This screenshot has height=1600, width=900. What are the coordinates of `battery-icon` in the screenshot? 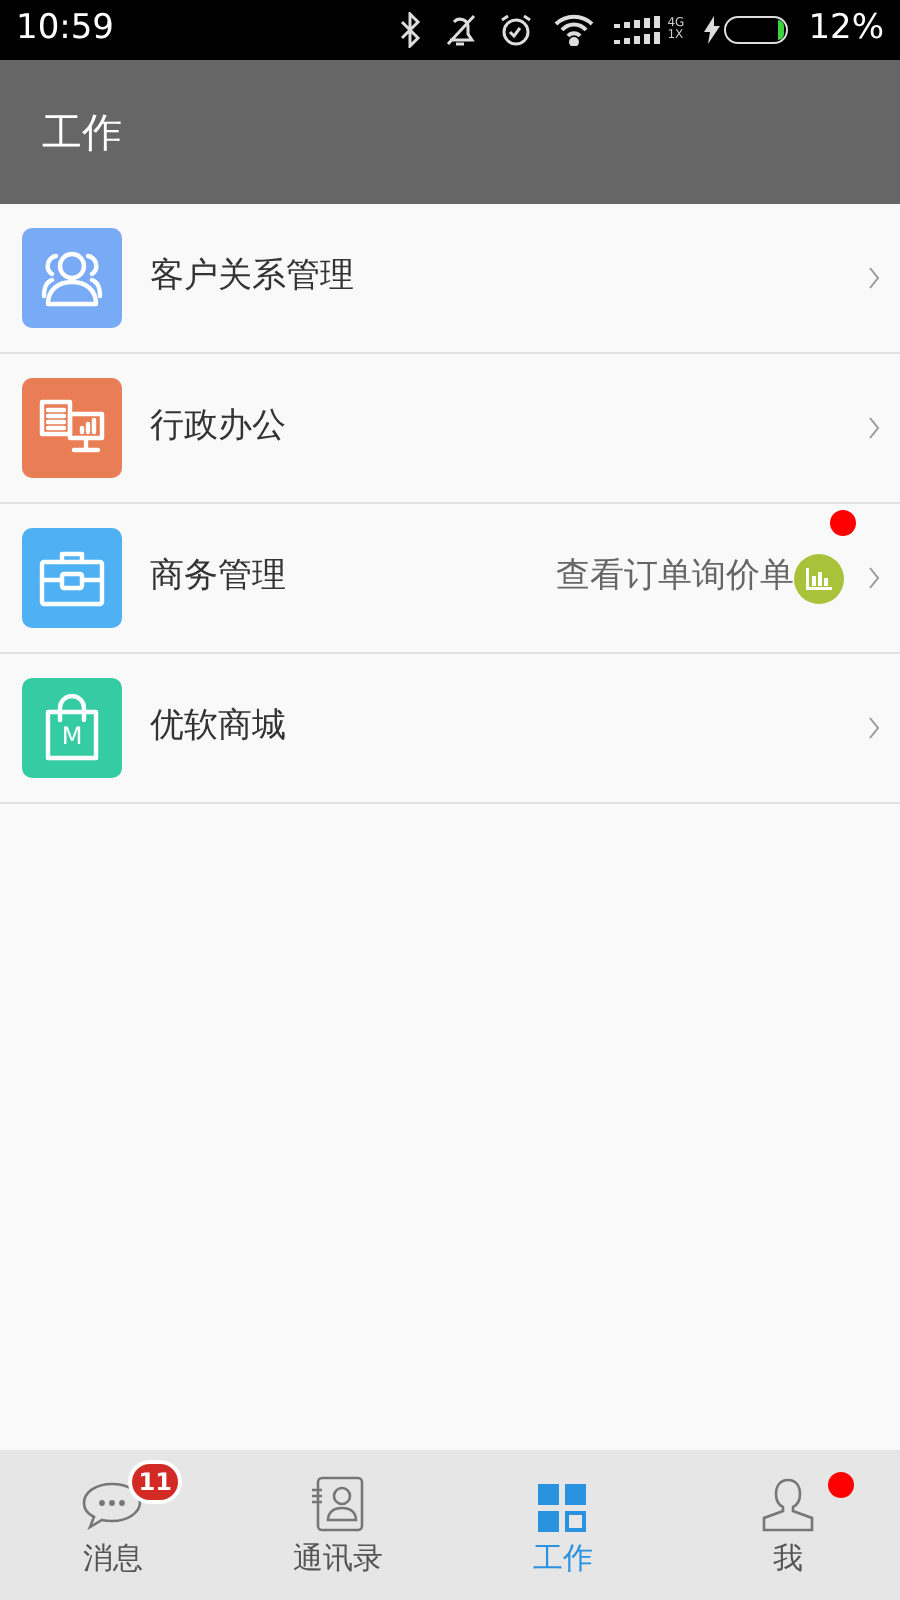 It's located at (756, 30).